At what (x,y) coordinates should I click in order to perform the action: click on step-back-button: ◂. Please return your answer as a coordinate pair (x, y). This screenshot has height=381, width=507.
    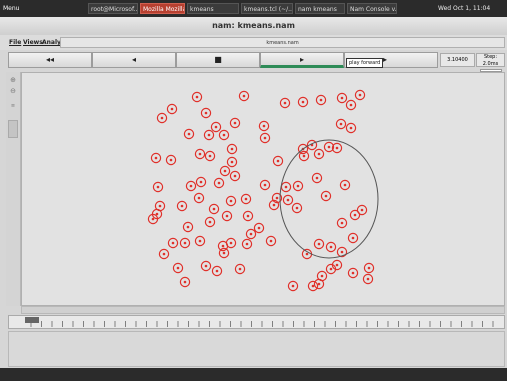
    Looking at the image, I should click on (134, 60).